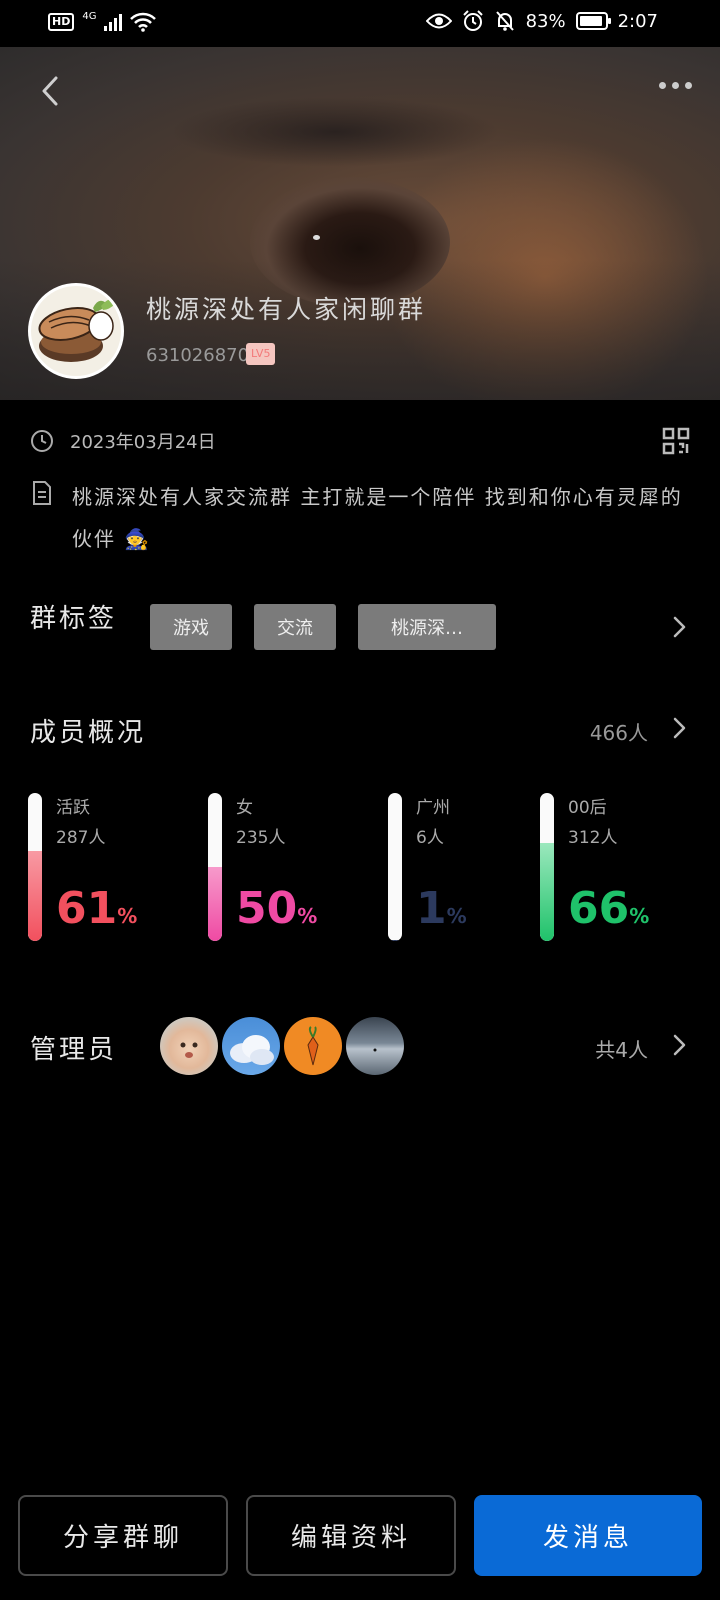 Image resolution: width=720 pixels, height=1600 pixels. What do you see at coordinates (61, 22) in the screenshot?
I see `hd-indicator: HD` at bounding box center [61, 22].